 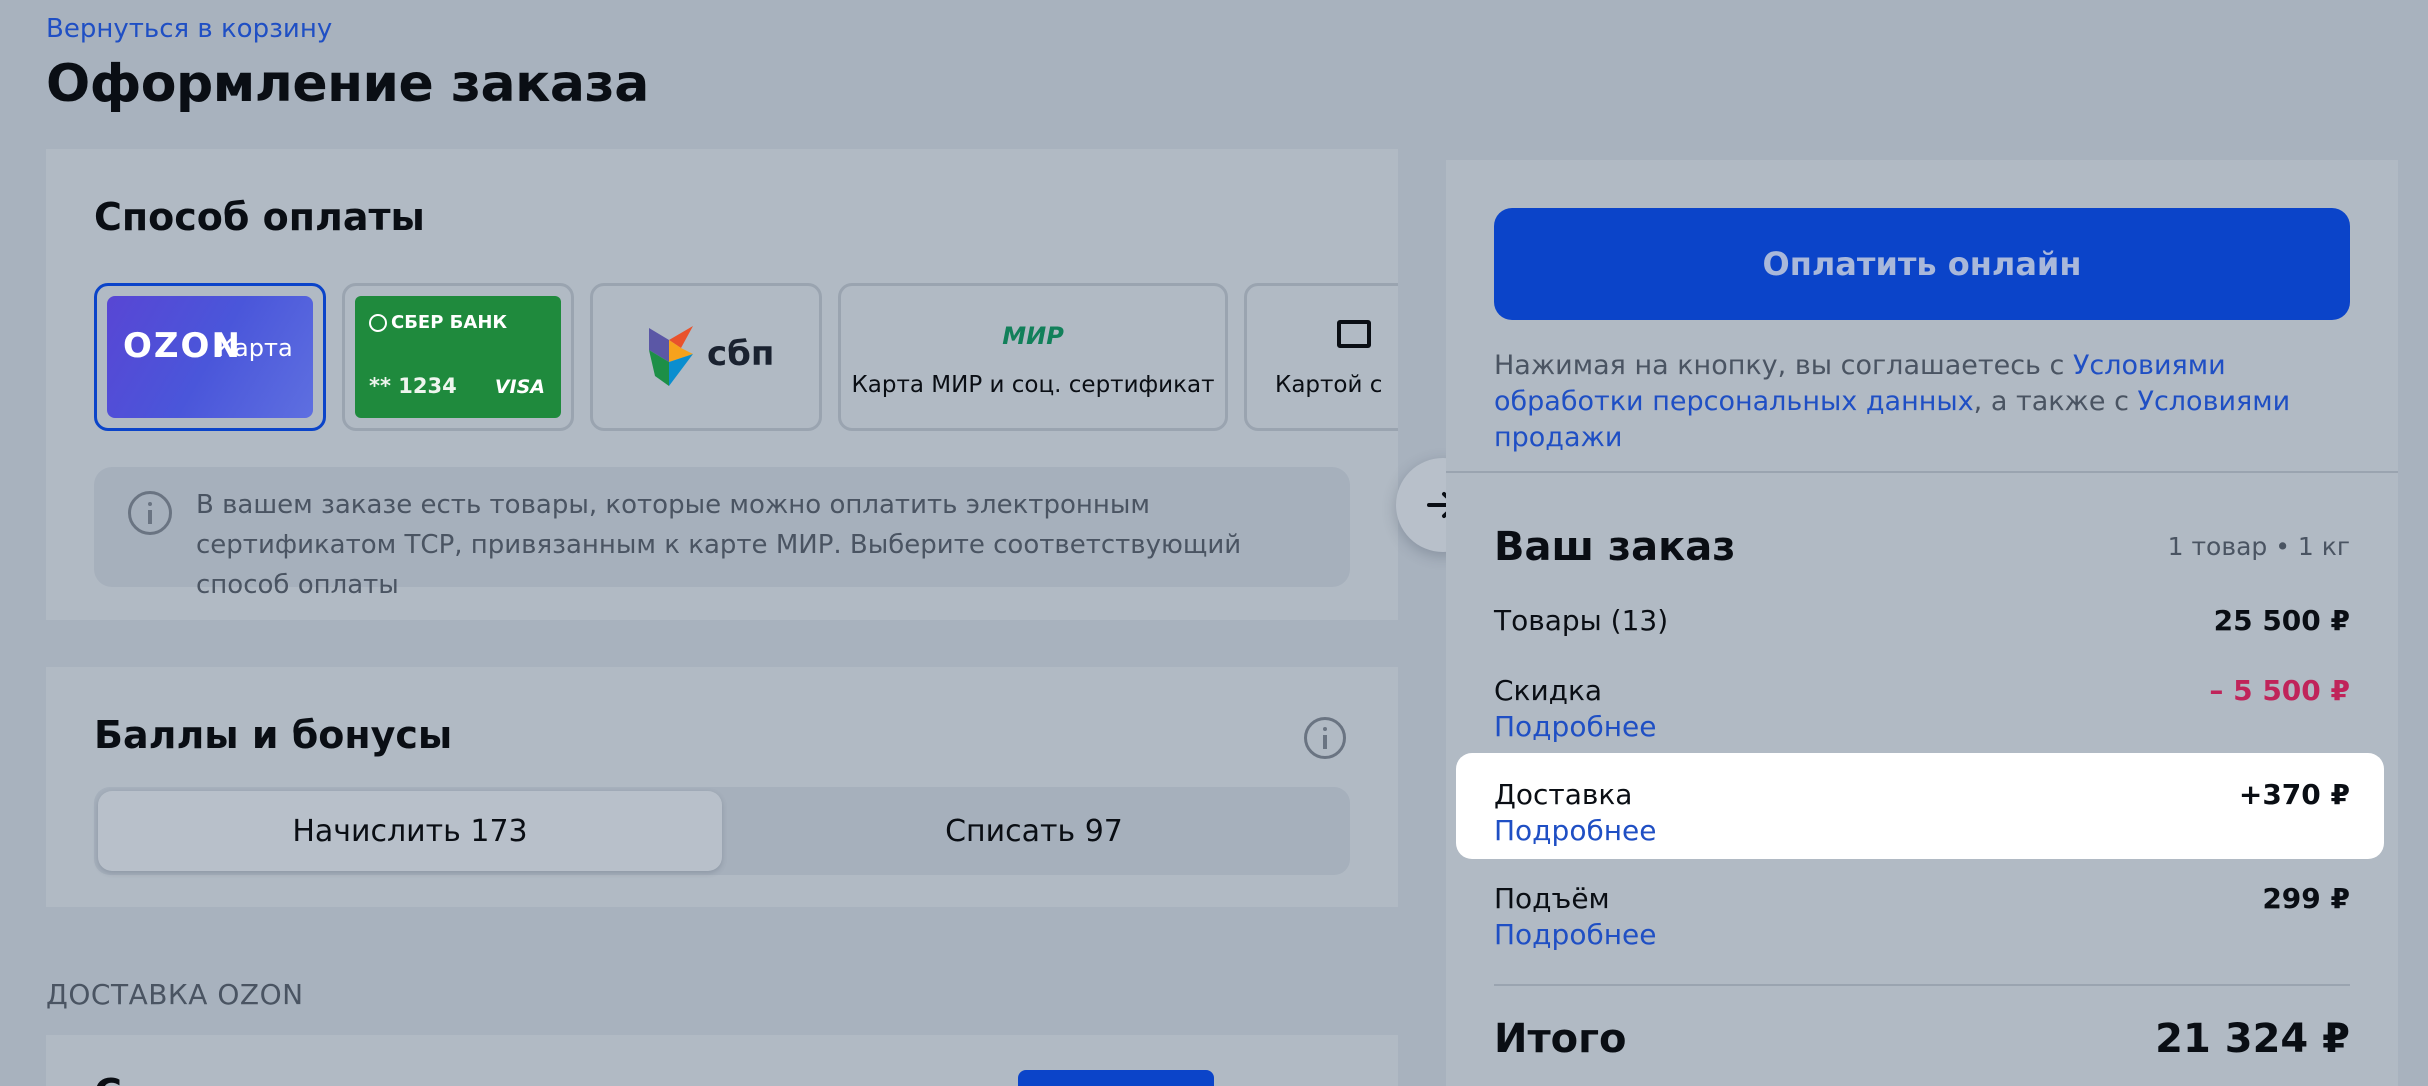 What do you see at coordinates (1615, 547) in the screenshot?
I see `order-title: Ваш заказ` at bounding box center [1615, 547].